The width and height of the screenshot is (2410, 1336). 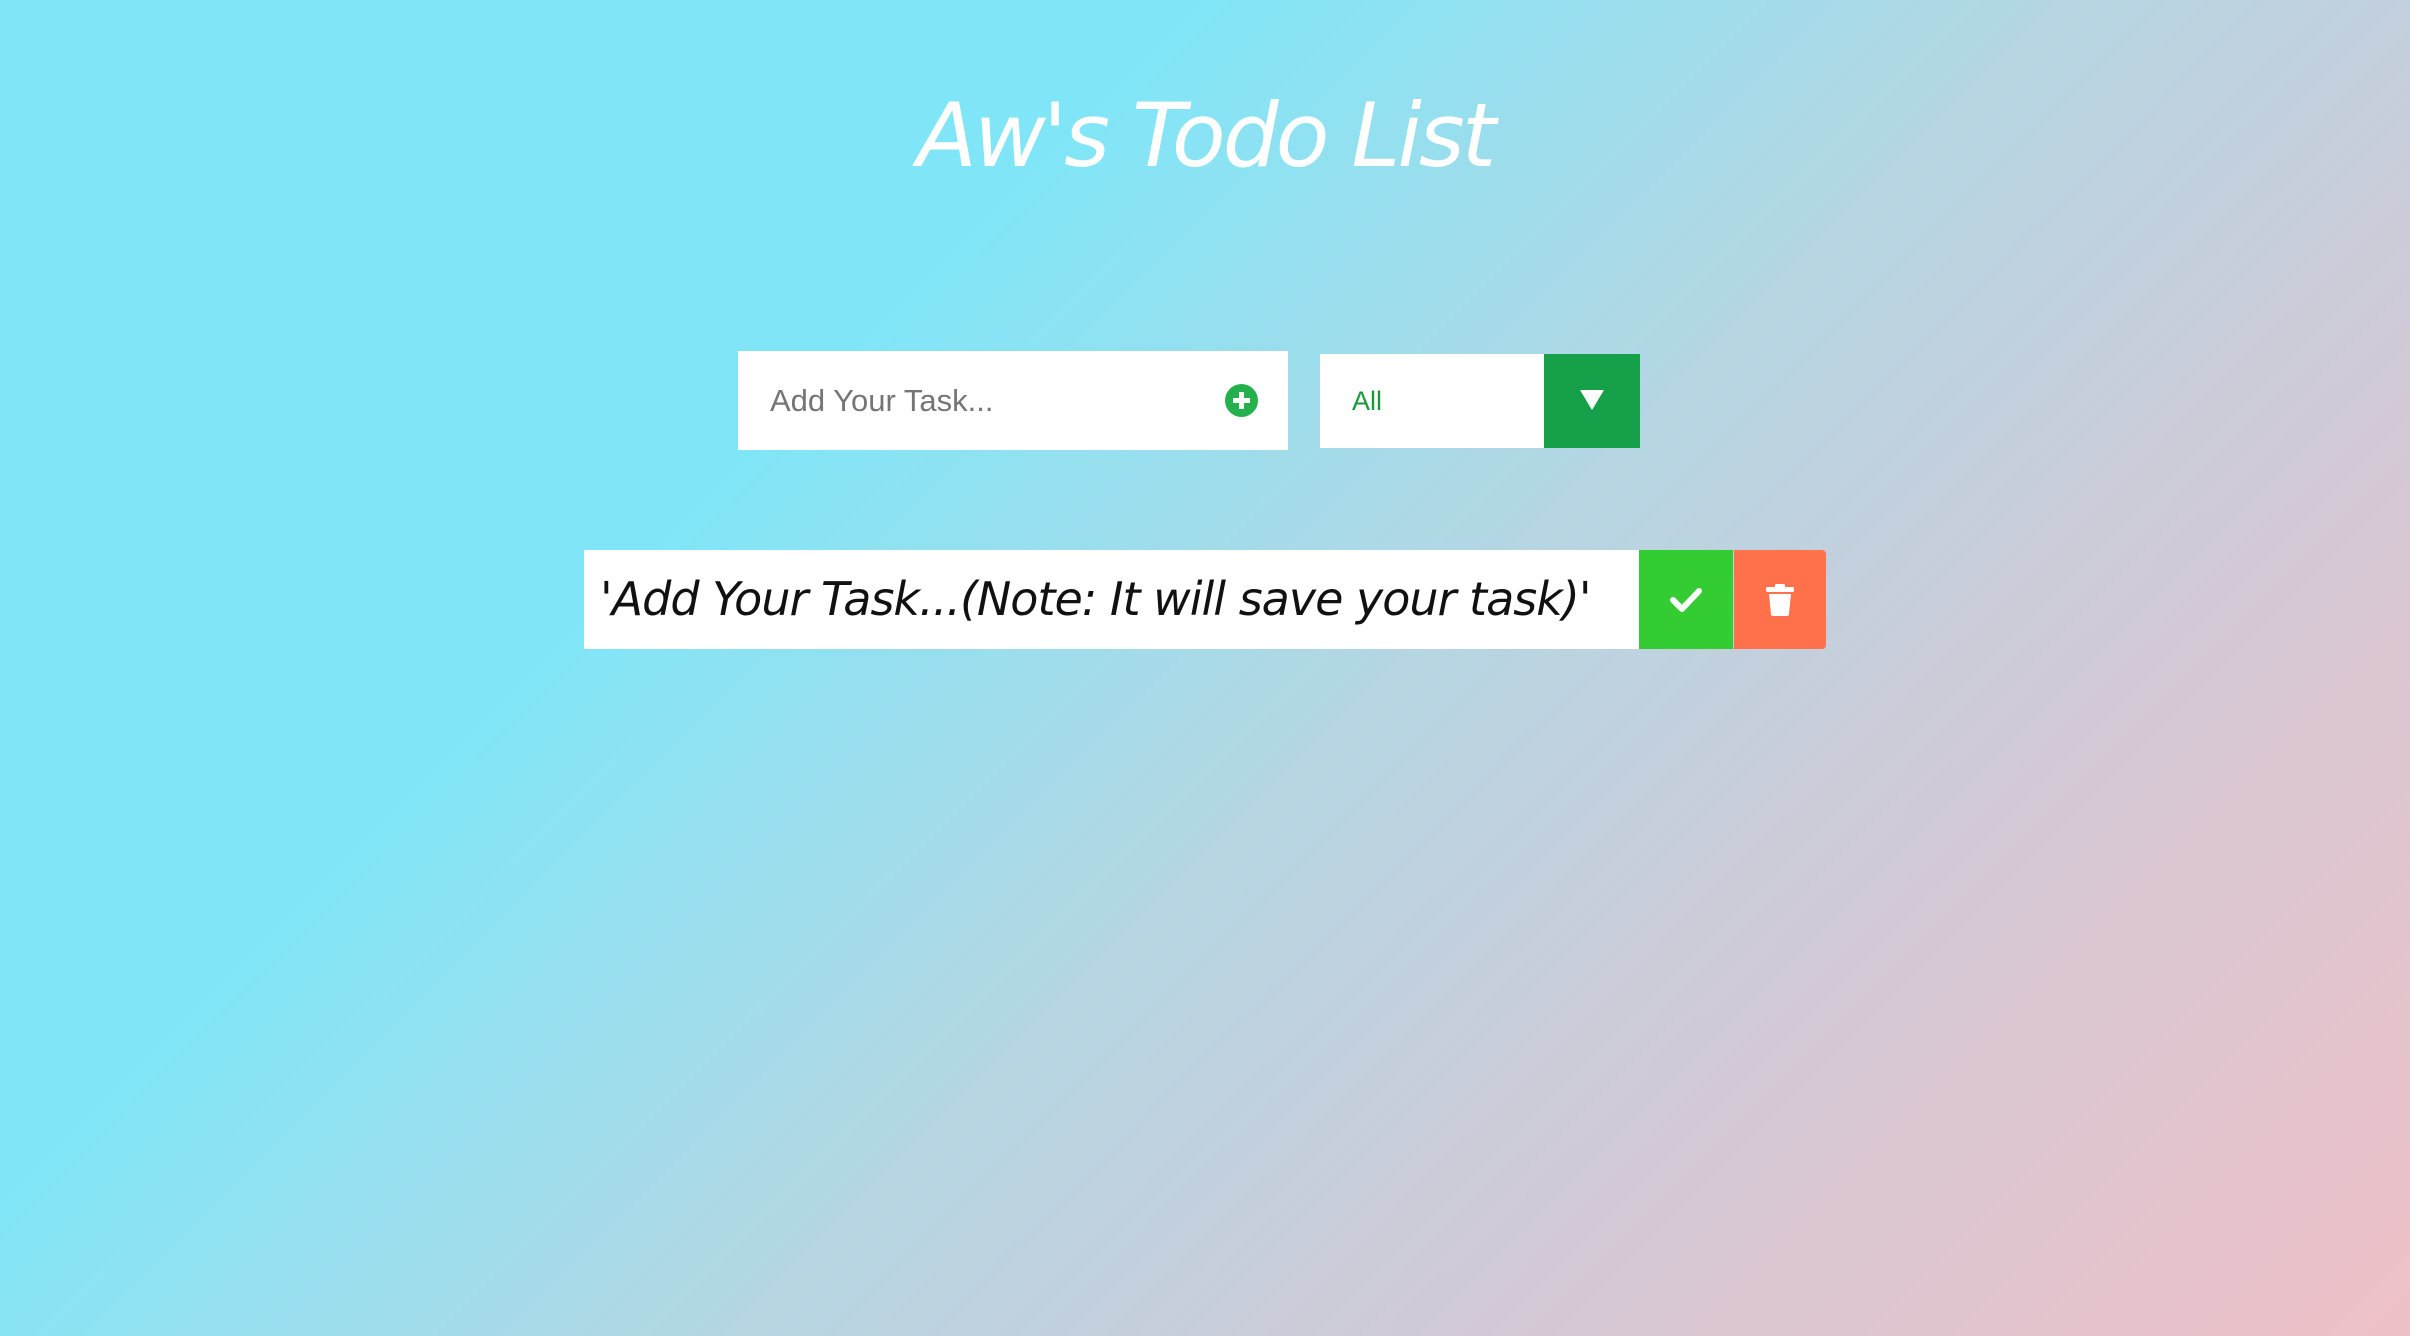 What do you see at coordinates (968, 400) in the screenshot?
I see `task-input` at bounding box center [968, 400].